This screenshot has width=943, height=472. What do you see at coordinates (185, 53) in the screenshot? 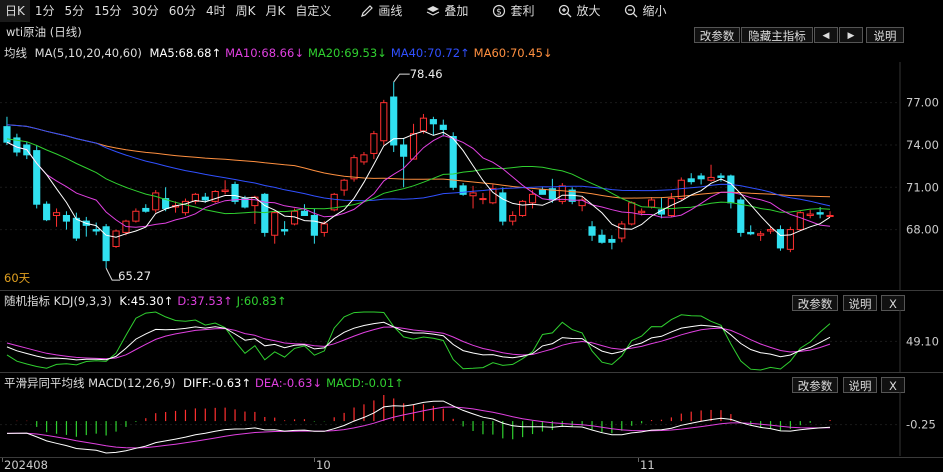
I see `indicator-value: MA5:68.68↑` at bounding box center [185, 53].